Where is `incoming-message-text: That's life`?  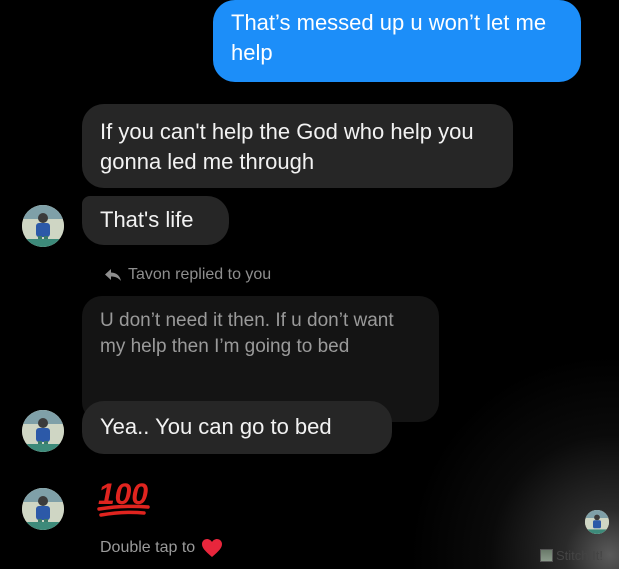
incoming-message-text: That's life is located at coordinates (147, 219).